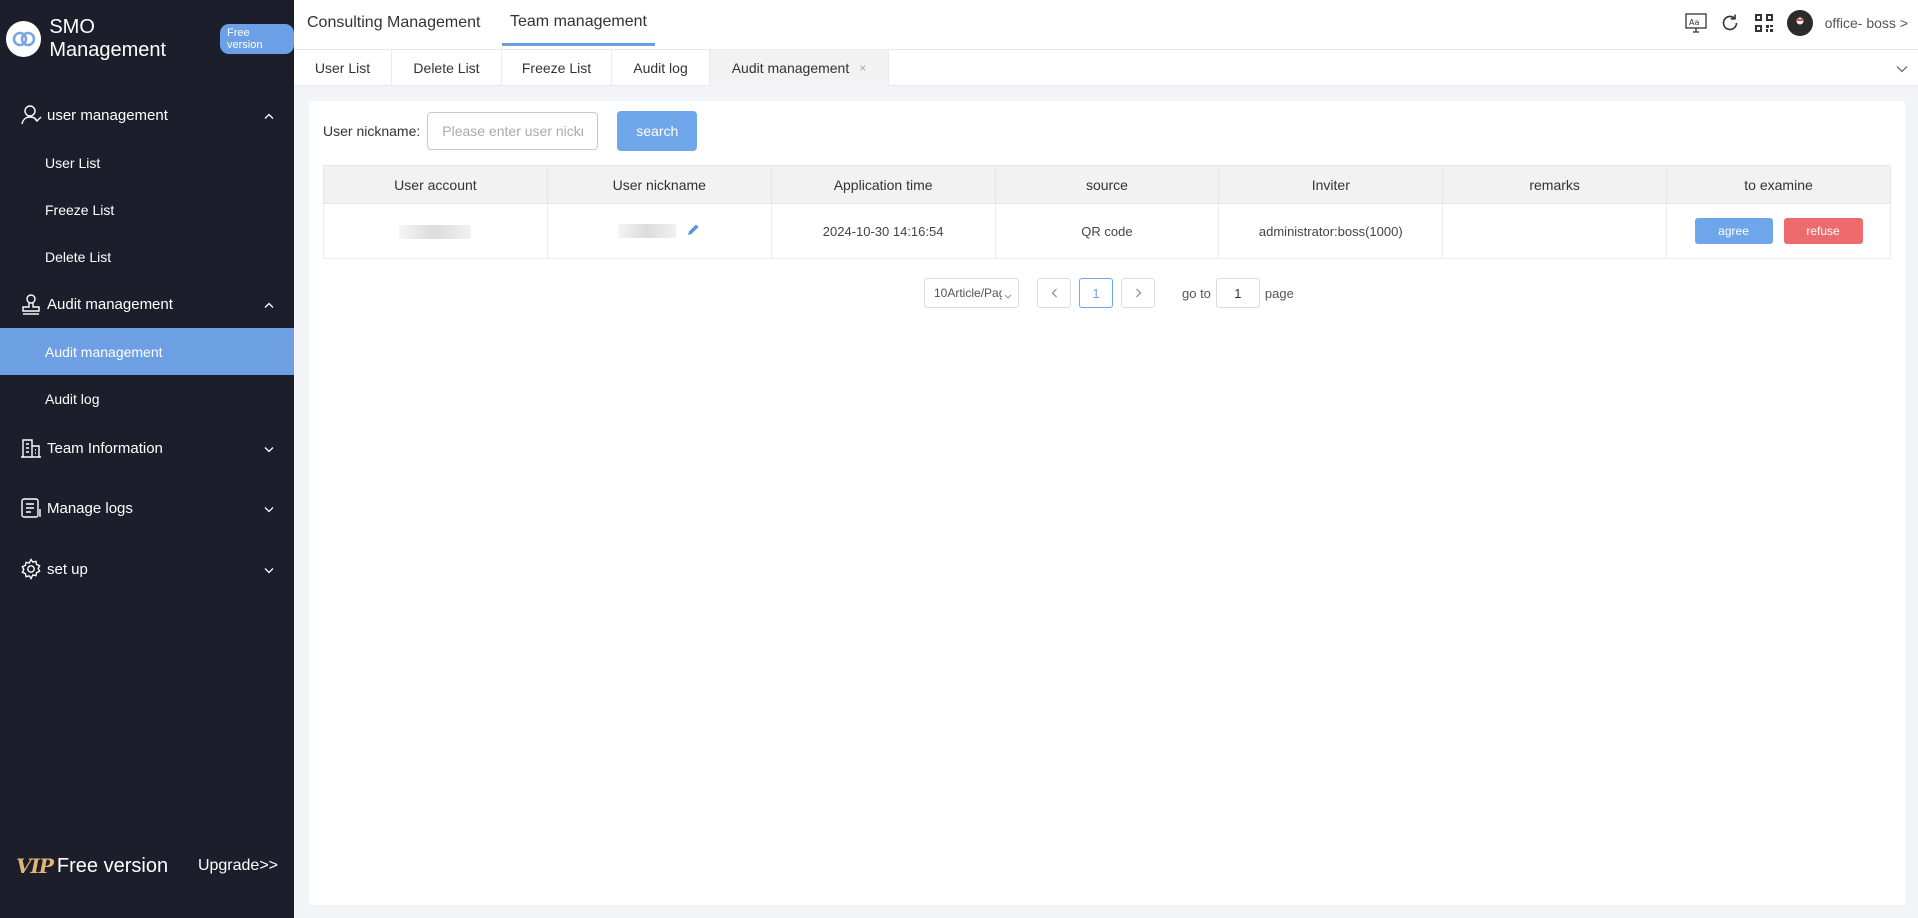 The width and height of the screenshot is (1918, 918). What do you see at coordinates (31, 508) in the screenshot?
I see `list-icon` at bounding box center [31, 508].